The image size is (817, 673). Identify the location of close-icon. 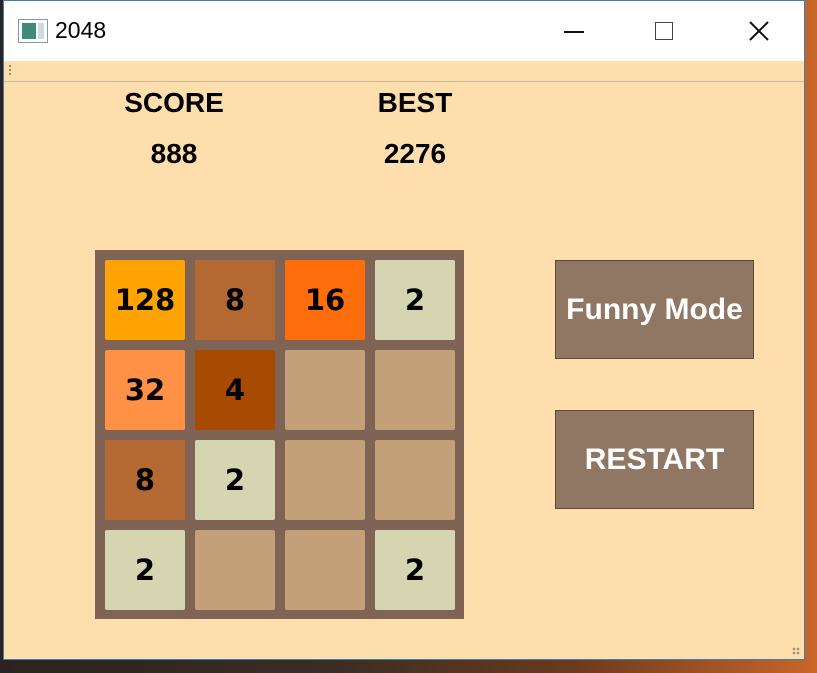
(759, 31).